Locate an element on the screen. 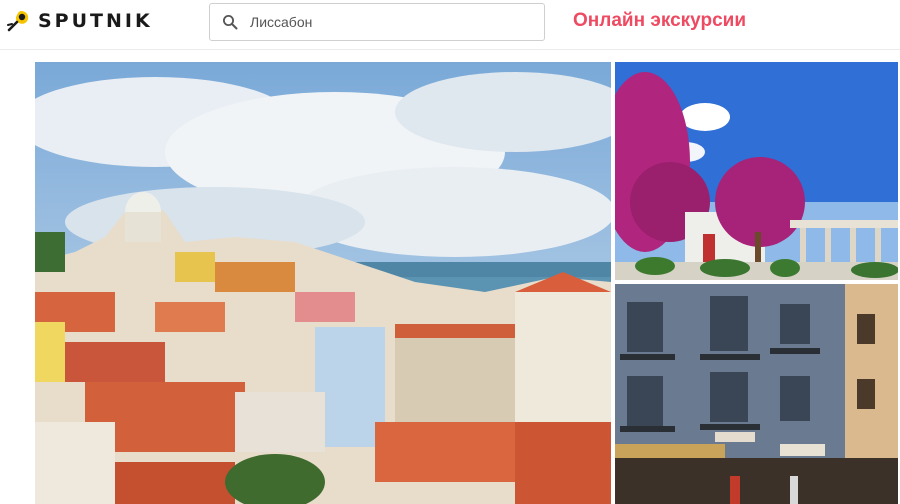 The height and width of the screenshot is (504, 900). tiled-facade-street-image is located at coordinates (756, 394).